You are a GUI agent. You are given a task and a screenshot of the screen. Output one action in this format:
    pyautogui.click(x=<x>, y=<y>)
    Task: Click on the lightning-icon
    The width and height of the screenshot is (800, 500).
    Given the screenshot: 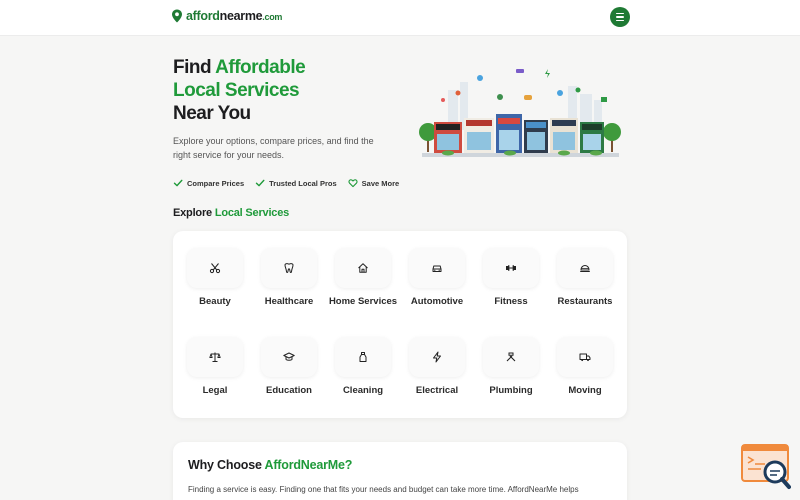 What is the action you would take?
    pyautogui.click(x=437, y=357)
    